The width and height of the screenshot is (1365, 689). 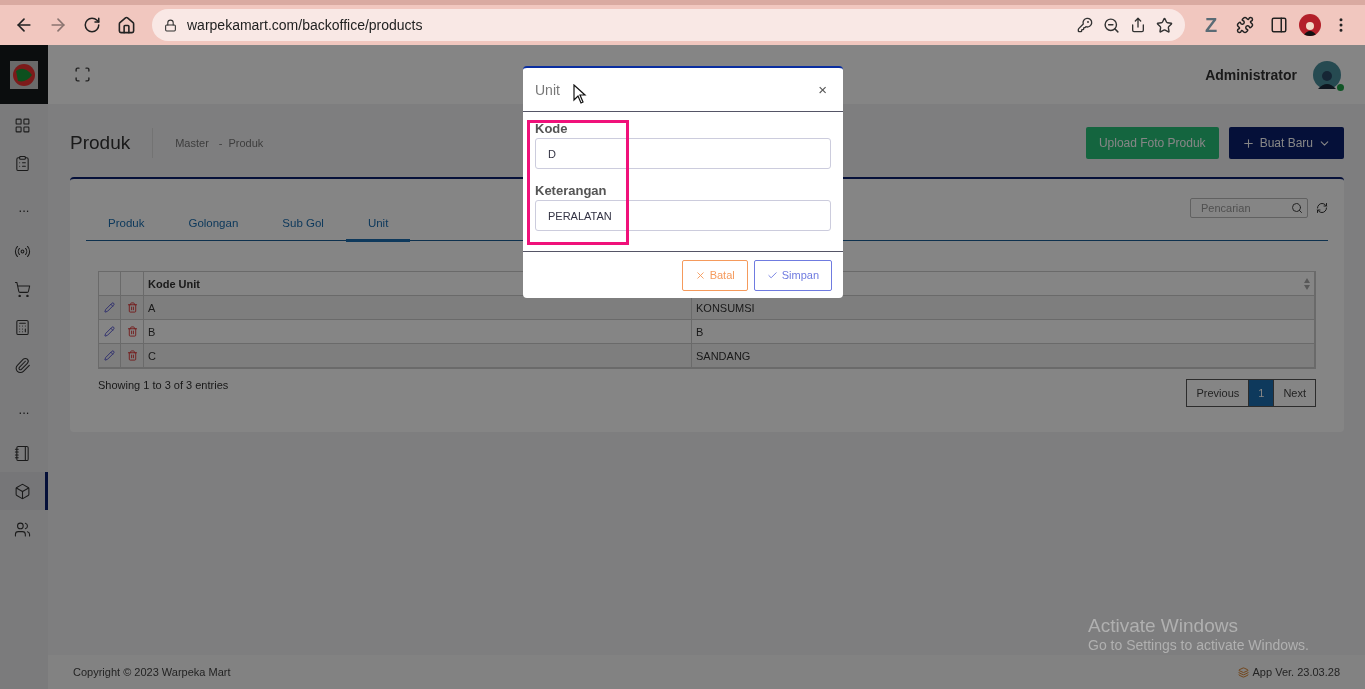 I want to click on user-avatar, so click(x=1327, y=74).